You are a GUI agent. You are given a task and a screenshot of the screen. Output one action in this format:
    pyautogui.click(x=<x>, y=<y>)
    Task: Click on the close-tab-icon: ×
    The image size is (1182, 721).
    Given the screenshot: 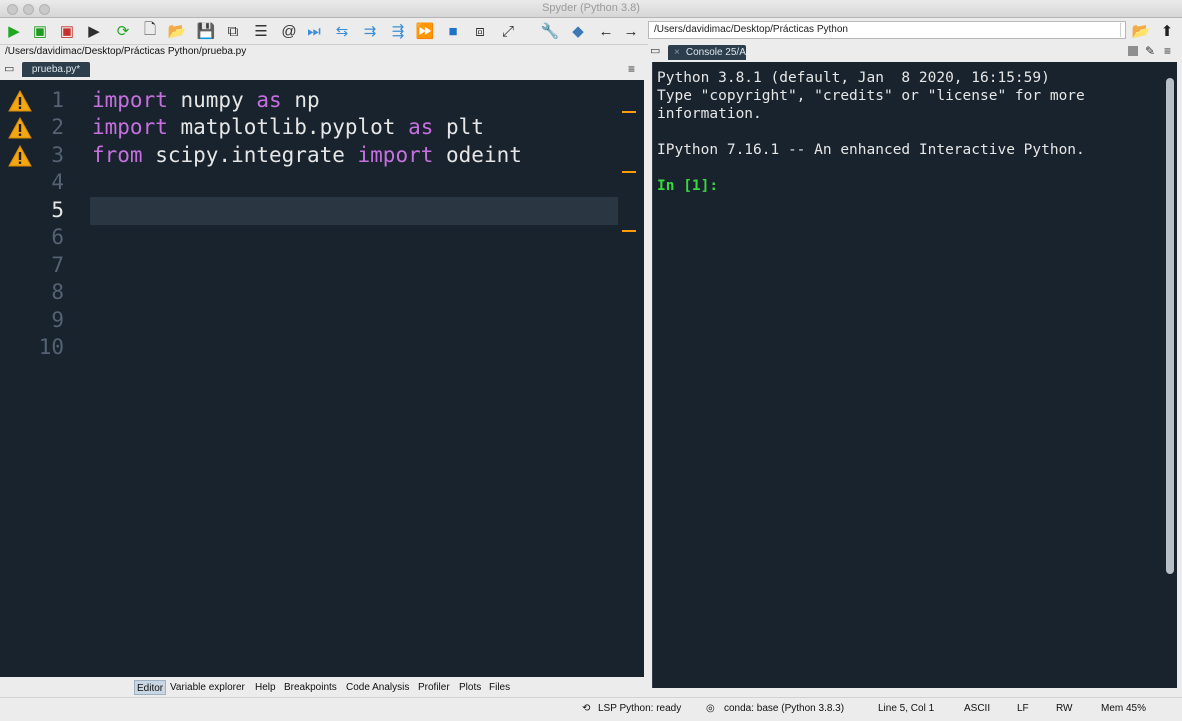 What is the action you would take?
    pyautogui.click(x=677, y=52)
    